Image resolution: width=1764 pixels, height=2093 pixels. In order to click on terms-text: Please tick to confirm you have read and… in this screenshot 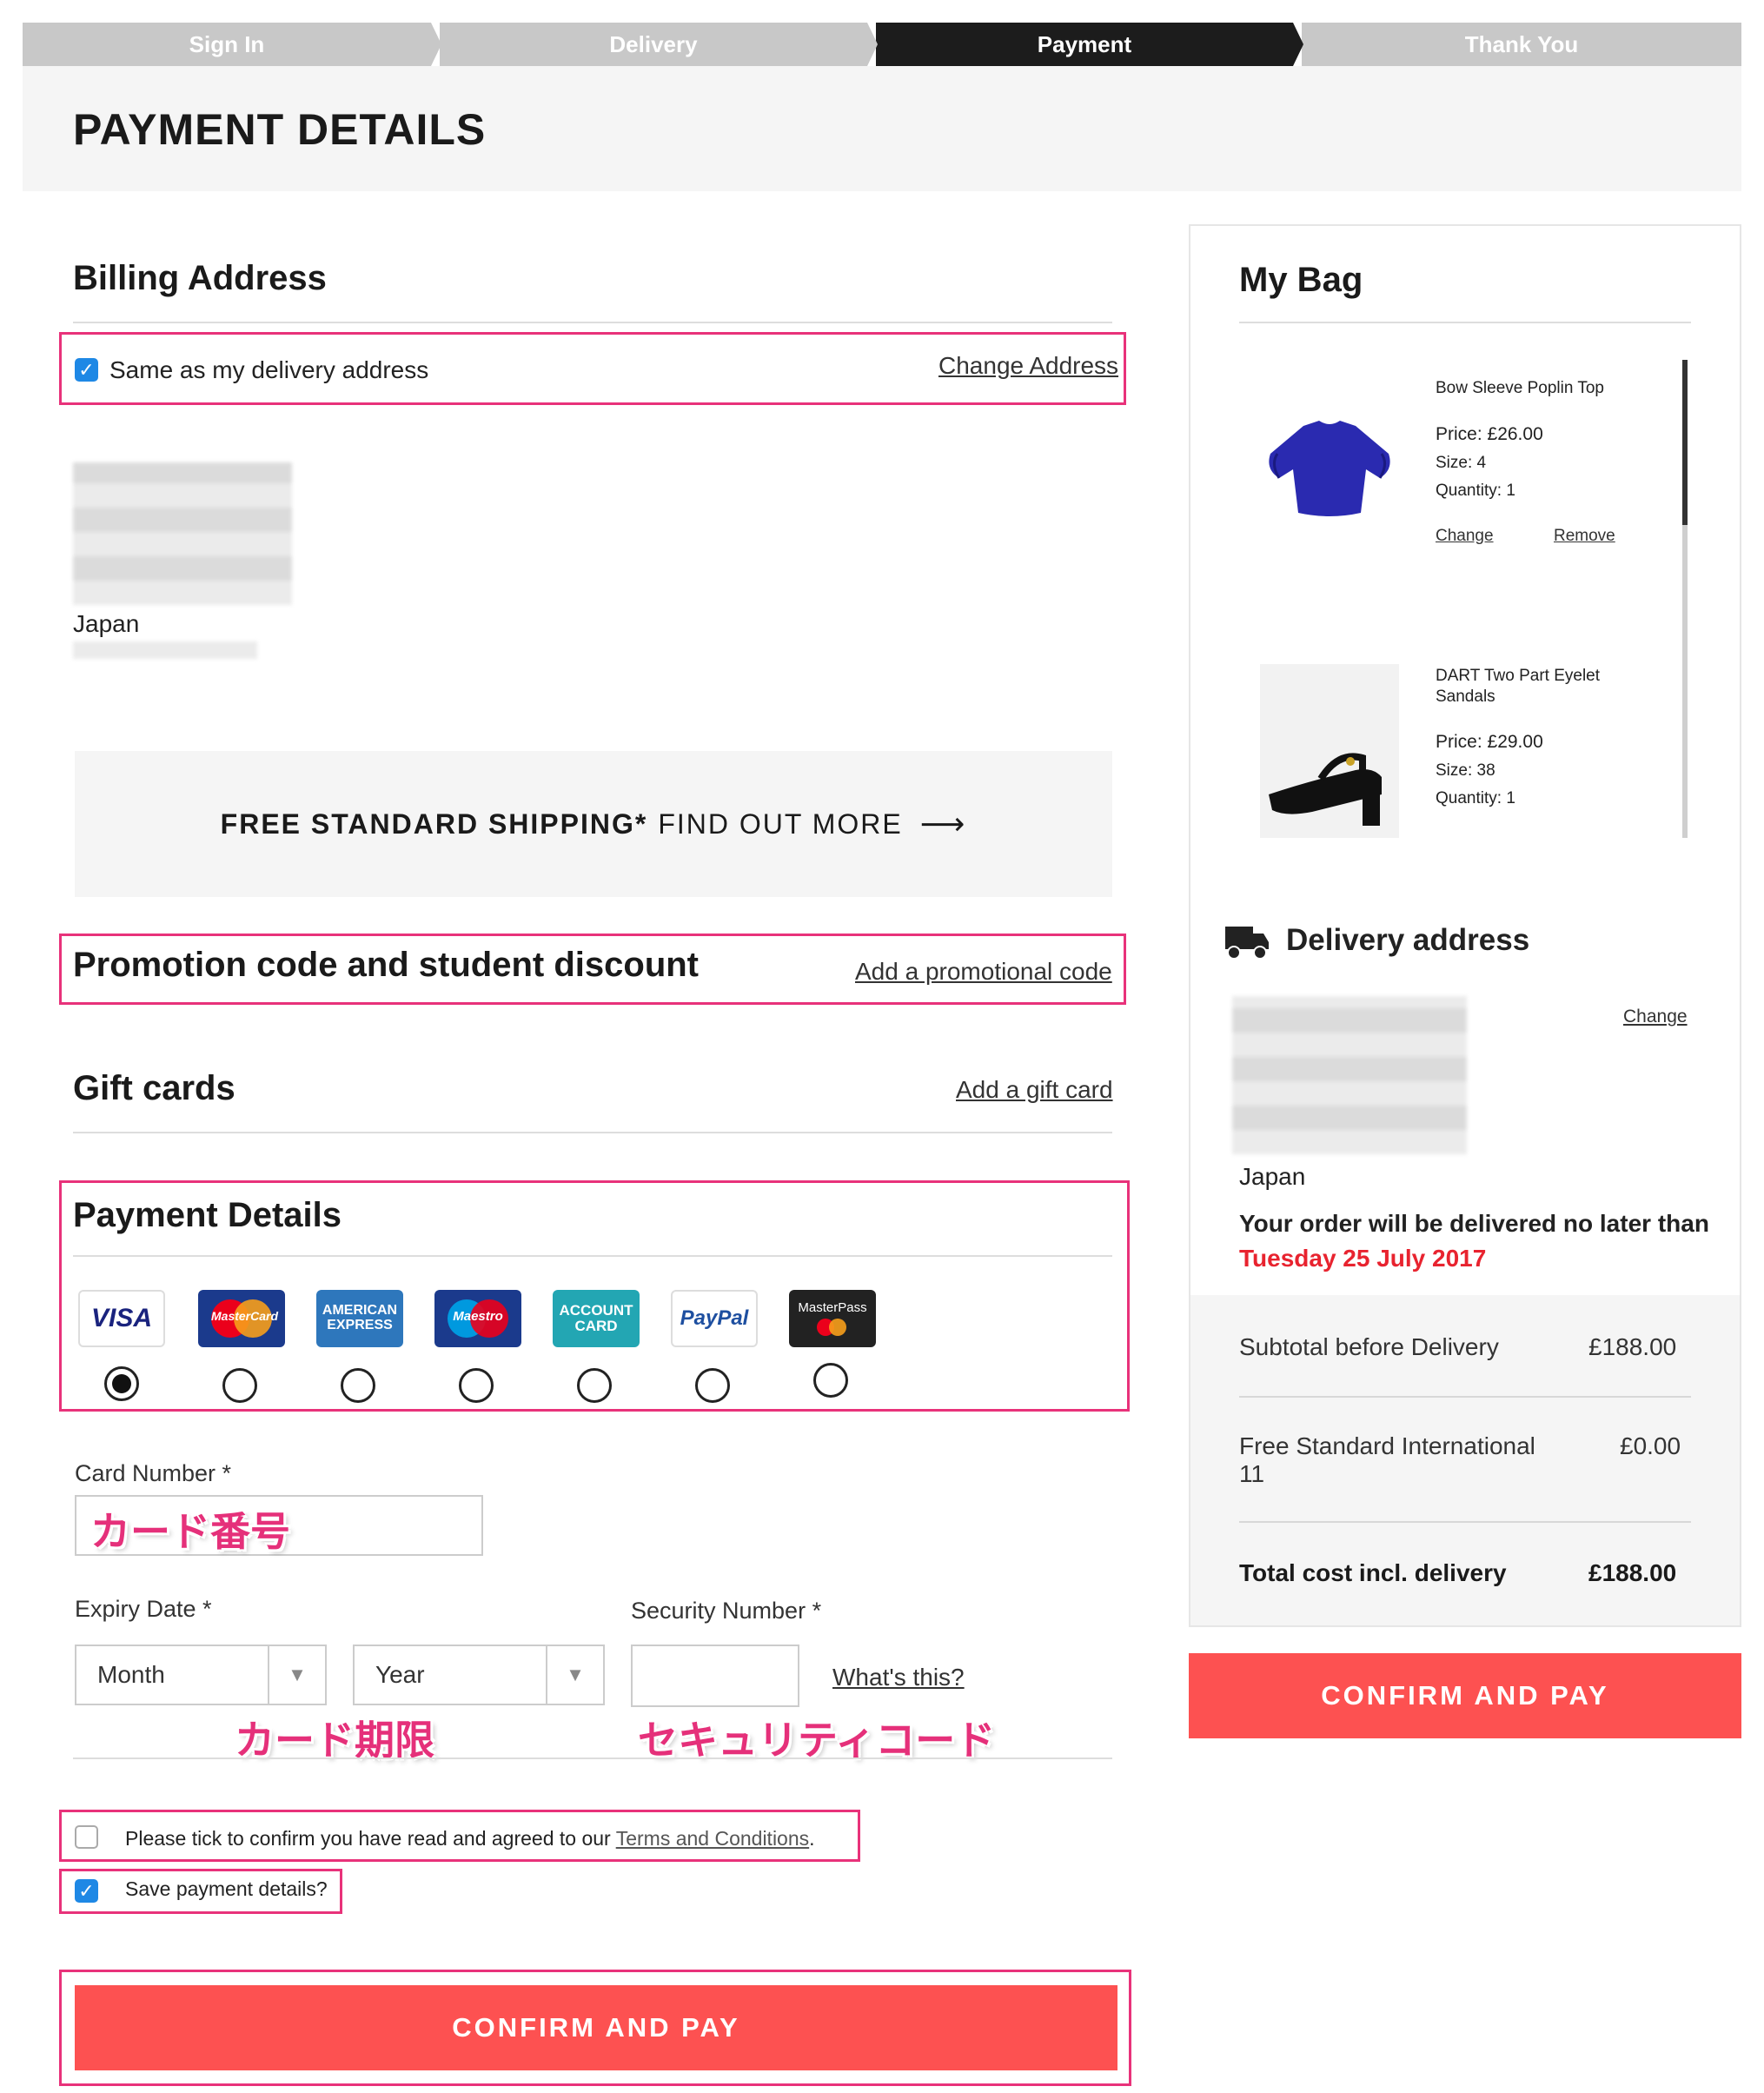, I will do `click(470, 1838)`.